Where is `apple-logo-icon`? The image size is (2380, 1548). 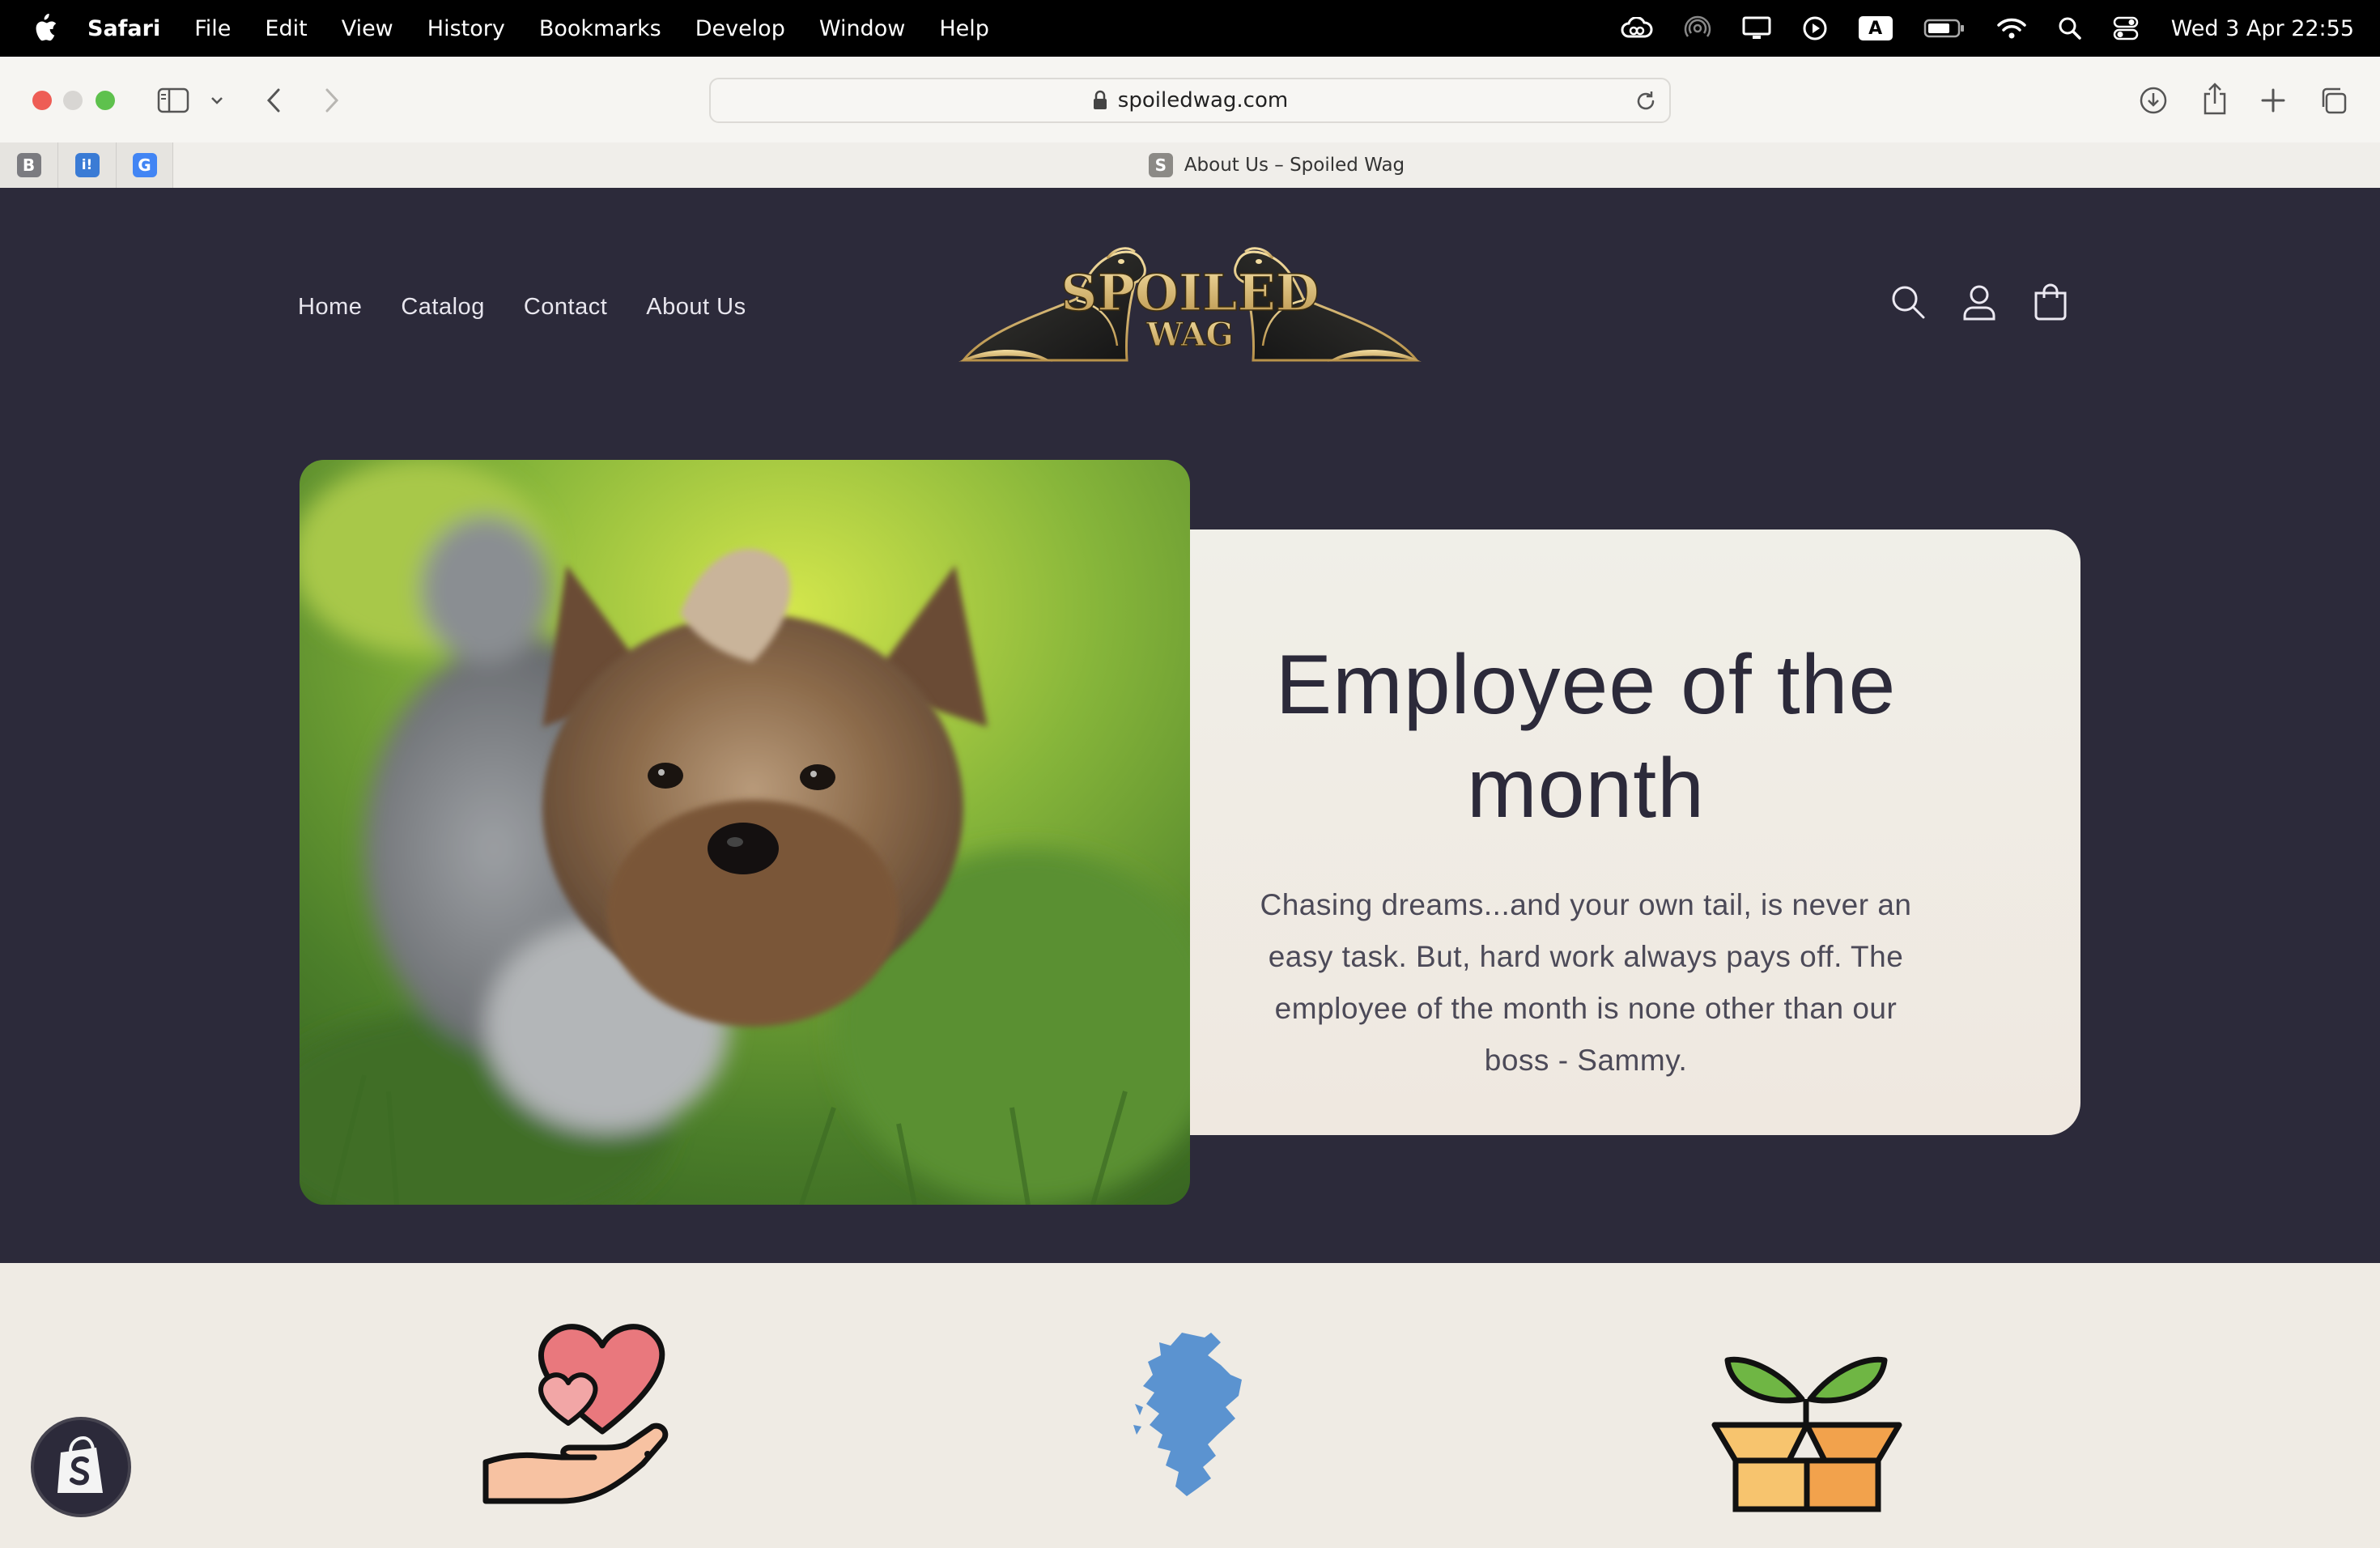
apple-logo-icon is located at coordinates (45, 29).